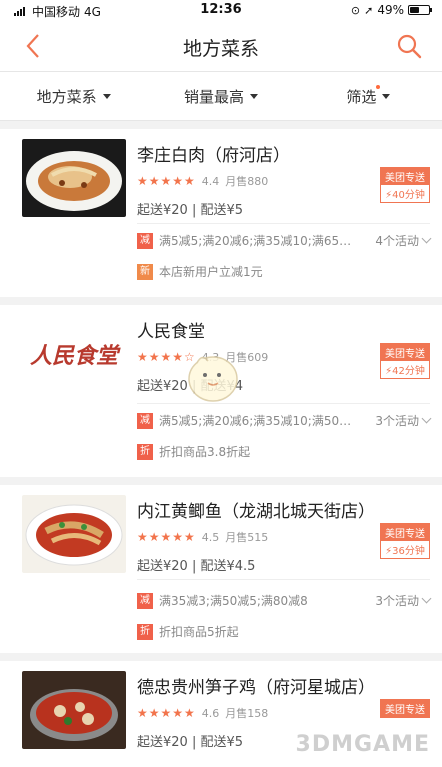  What do you see at coordinates (256, 688) in the screenshot?
I see `shop-name: 德忠贵州笋子鸡（府河星城店）` at bounding box center [256, 688].